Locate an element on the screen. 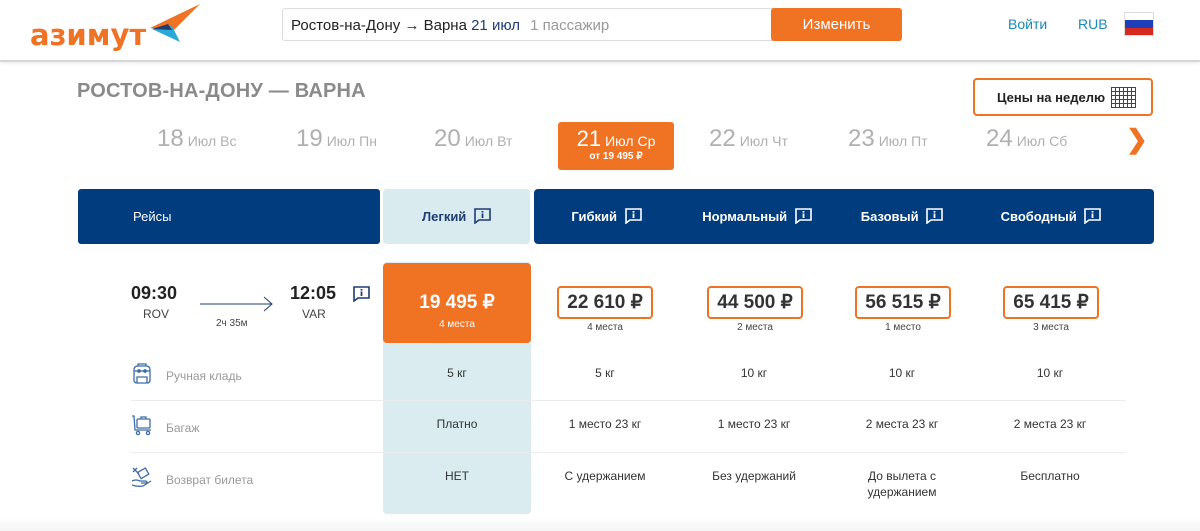  fare-price-button: 65 415 ₽ is located at coordinates (1051, 302).